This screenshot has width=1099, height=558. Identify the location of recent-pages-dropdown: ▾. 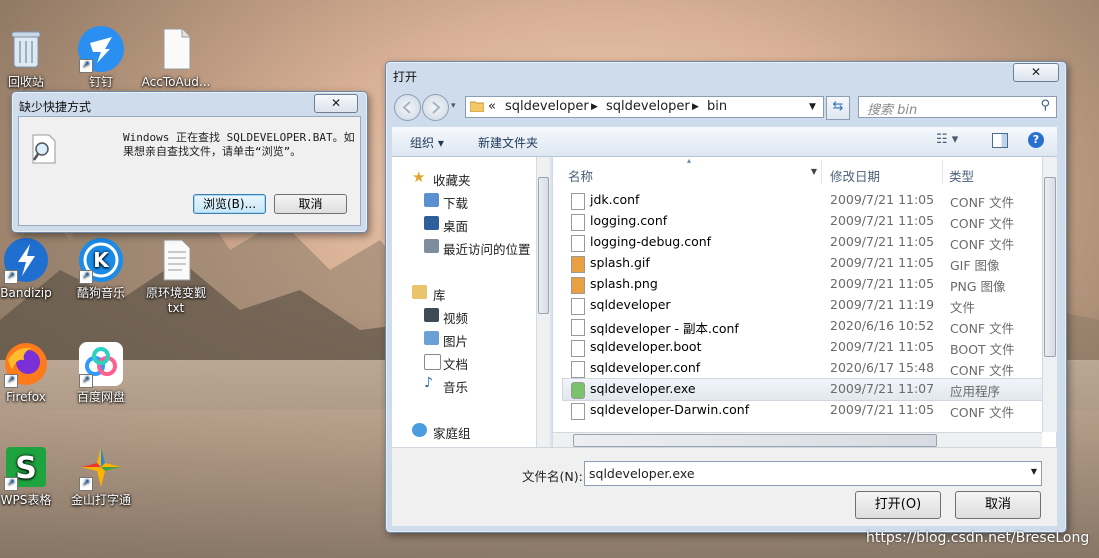
(453, 106).